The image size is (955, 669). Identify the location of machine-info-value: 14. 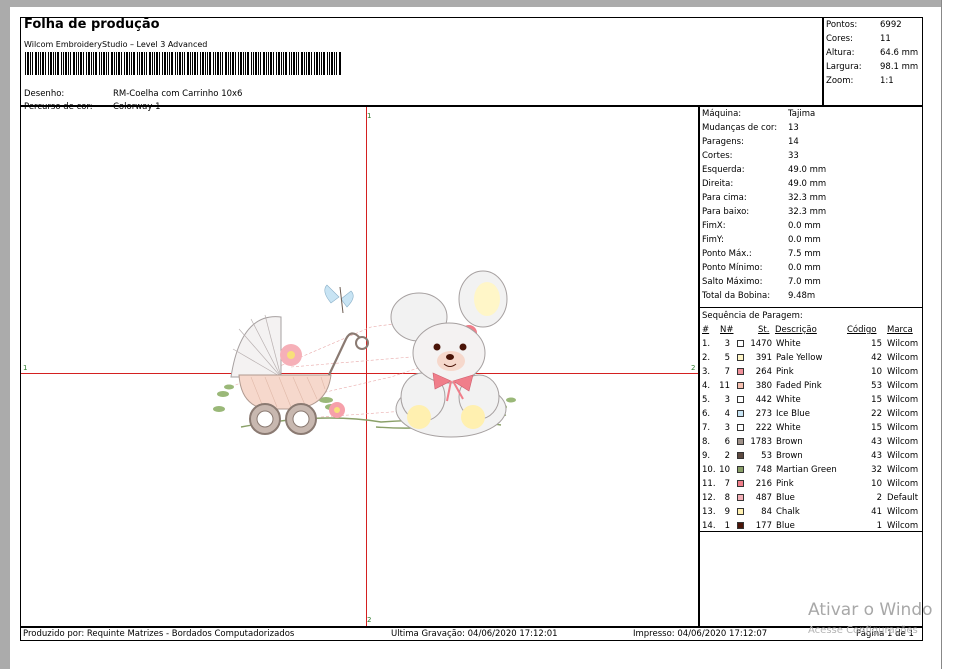
(793, 142).